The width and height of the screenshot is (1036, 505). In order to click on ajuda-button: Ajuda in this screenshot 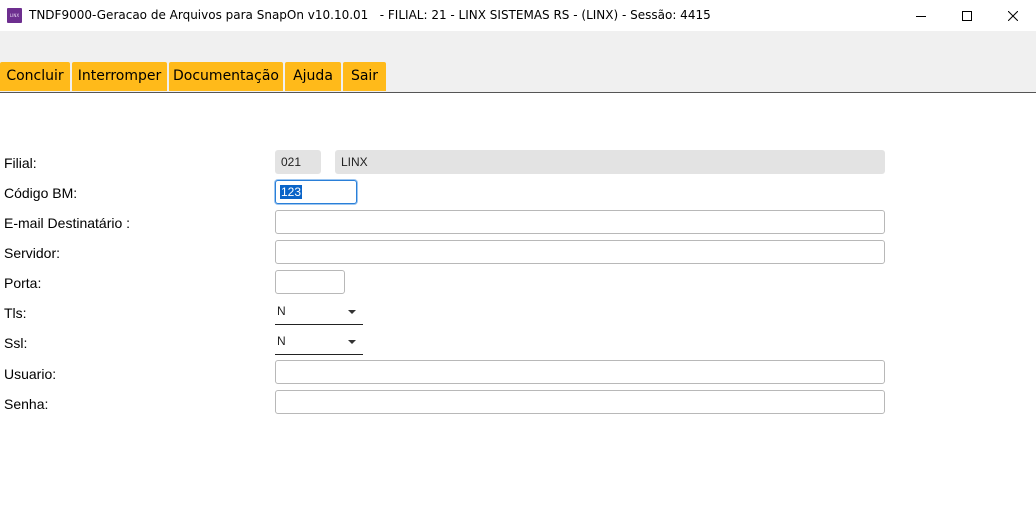, I will do `click(313, 76)`.